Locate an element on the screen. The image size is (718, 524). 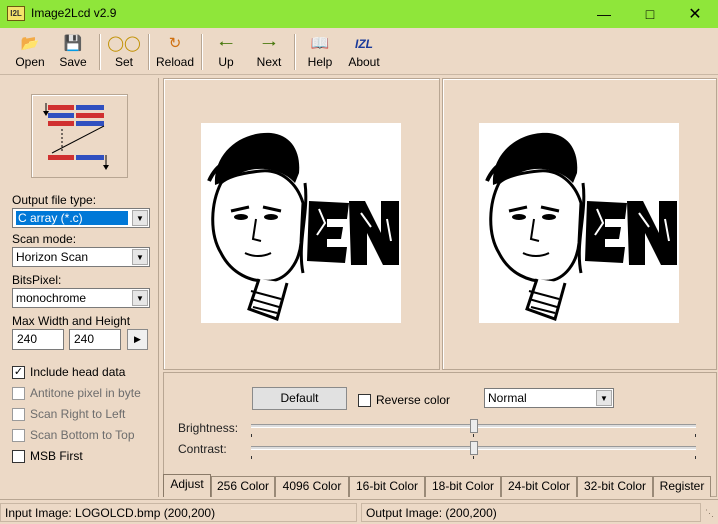
app-icon: I2L is located at coordinates (16, 13).